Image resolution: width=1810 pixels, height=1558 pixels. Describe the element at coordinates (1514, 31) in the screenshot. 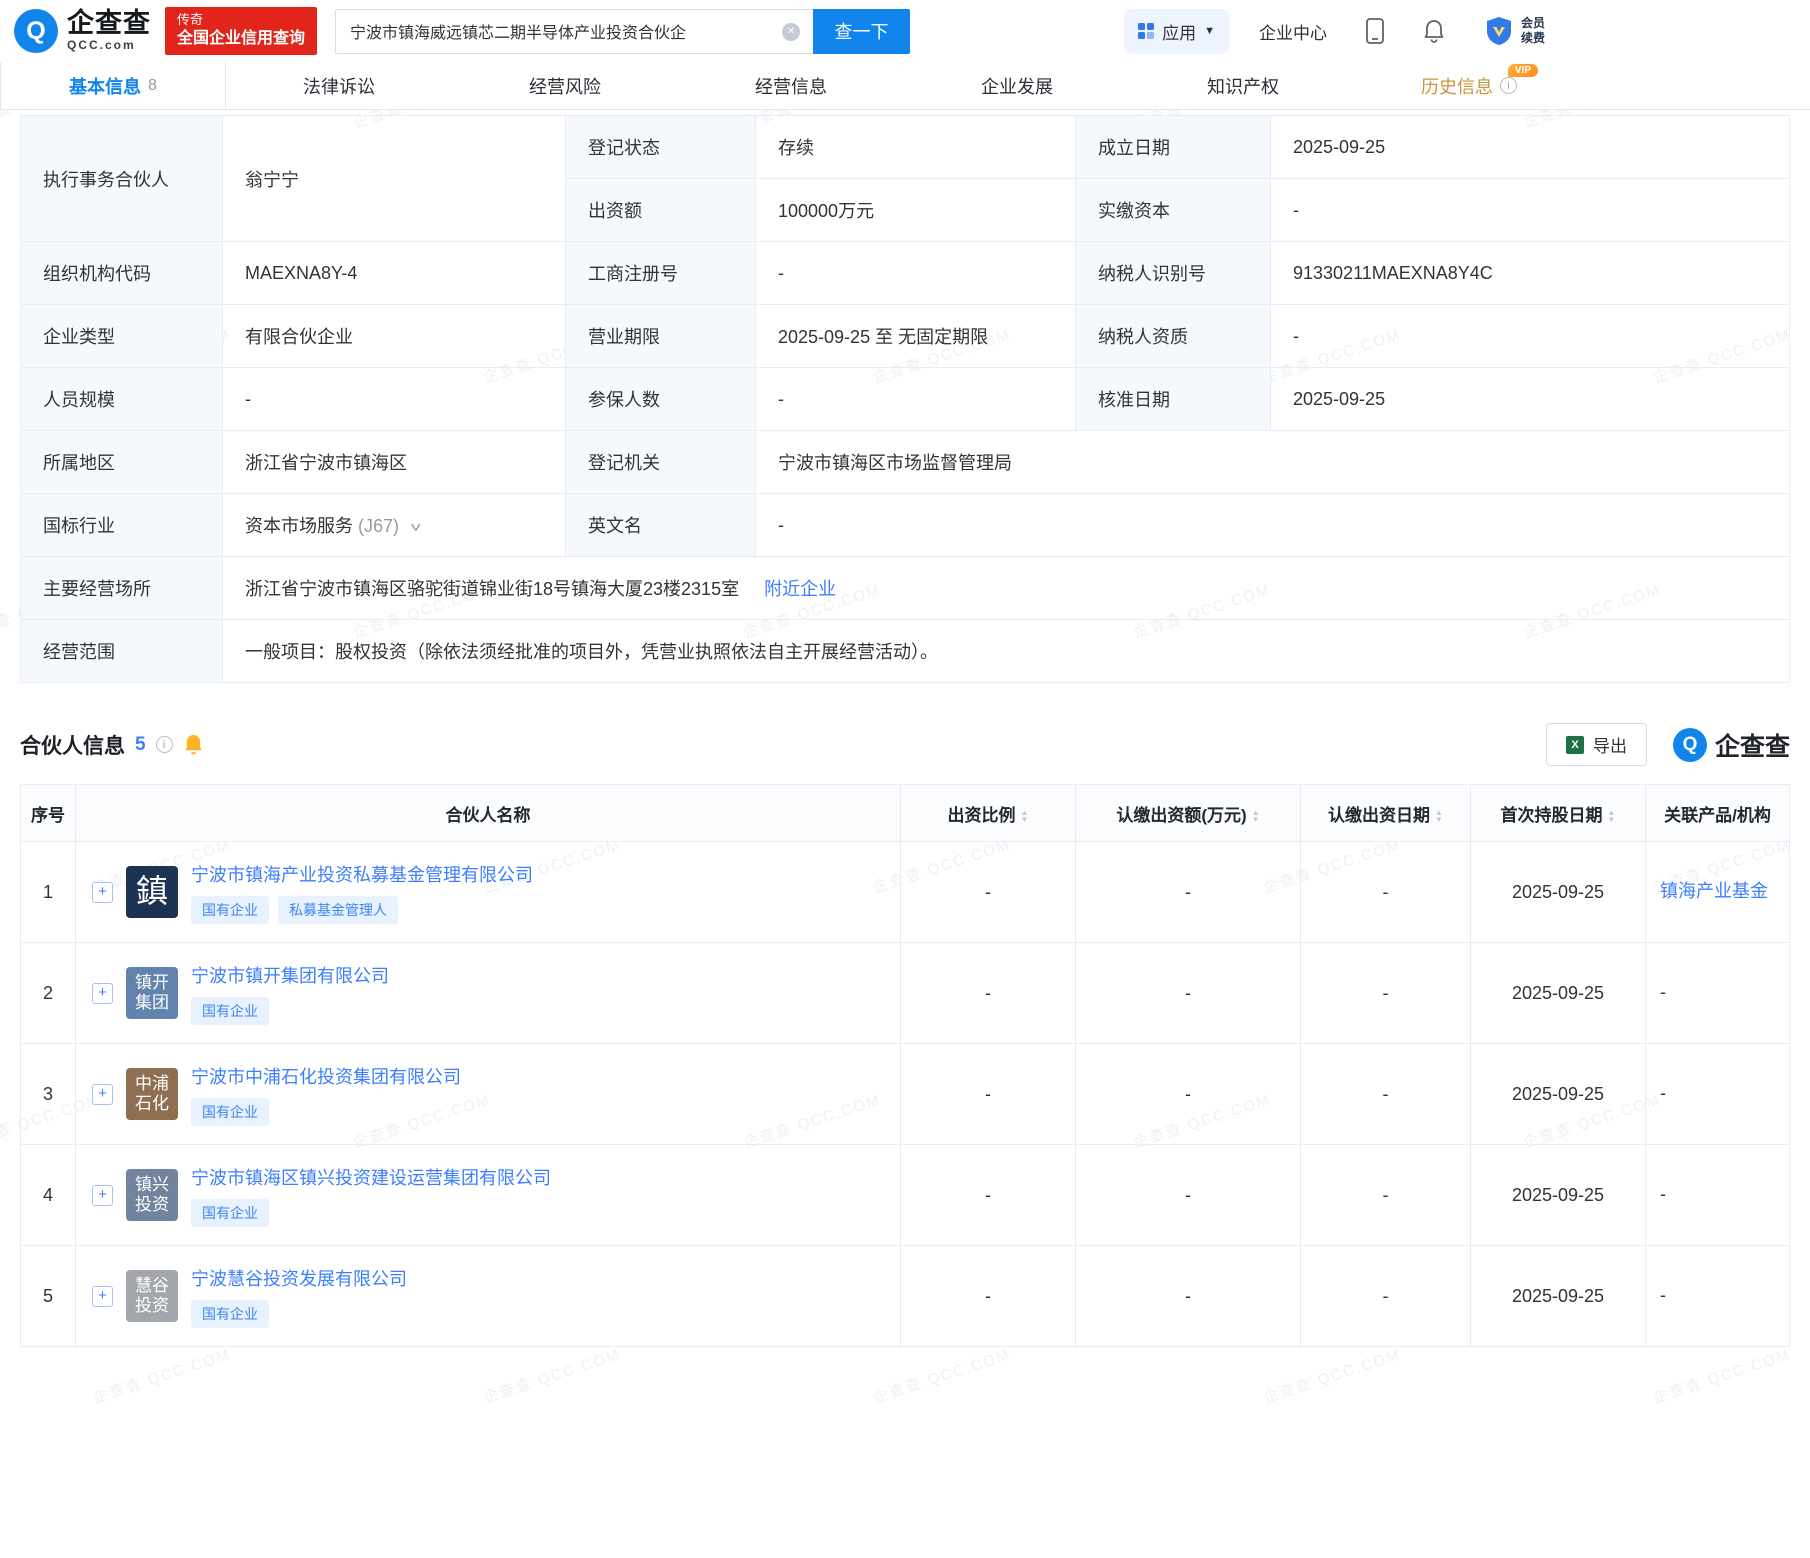

I see `member-renew: 会员 续费` at that location.